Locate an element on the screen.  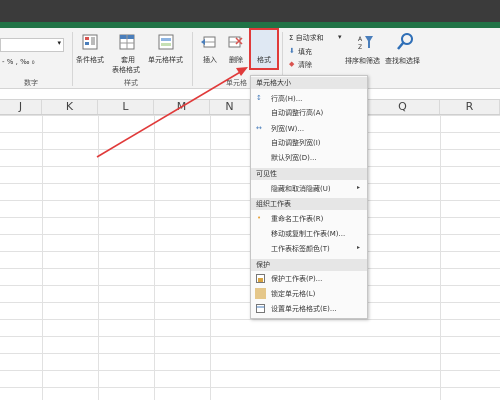
menu-section-visibility: 可见性 is located at coordinates (309, 174).